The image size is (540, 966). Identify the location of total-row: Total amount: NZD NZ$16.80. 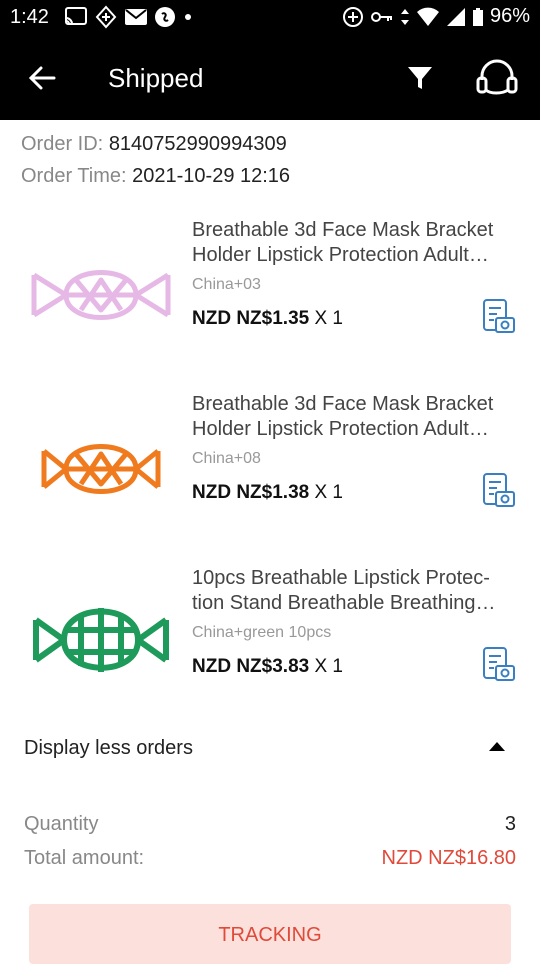
(270, 858).